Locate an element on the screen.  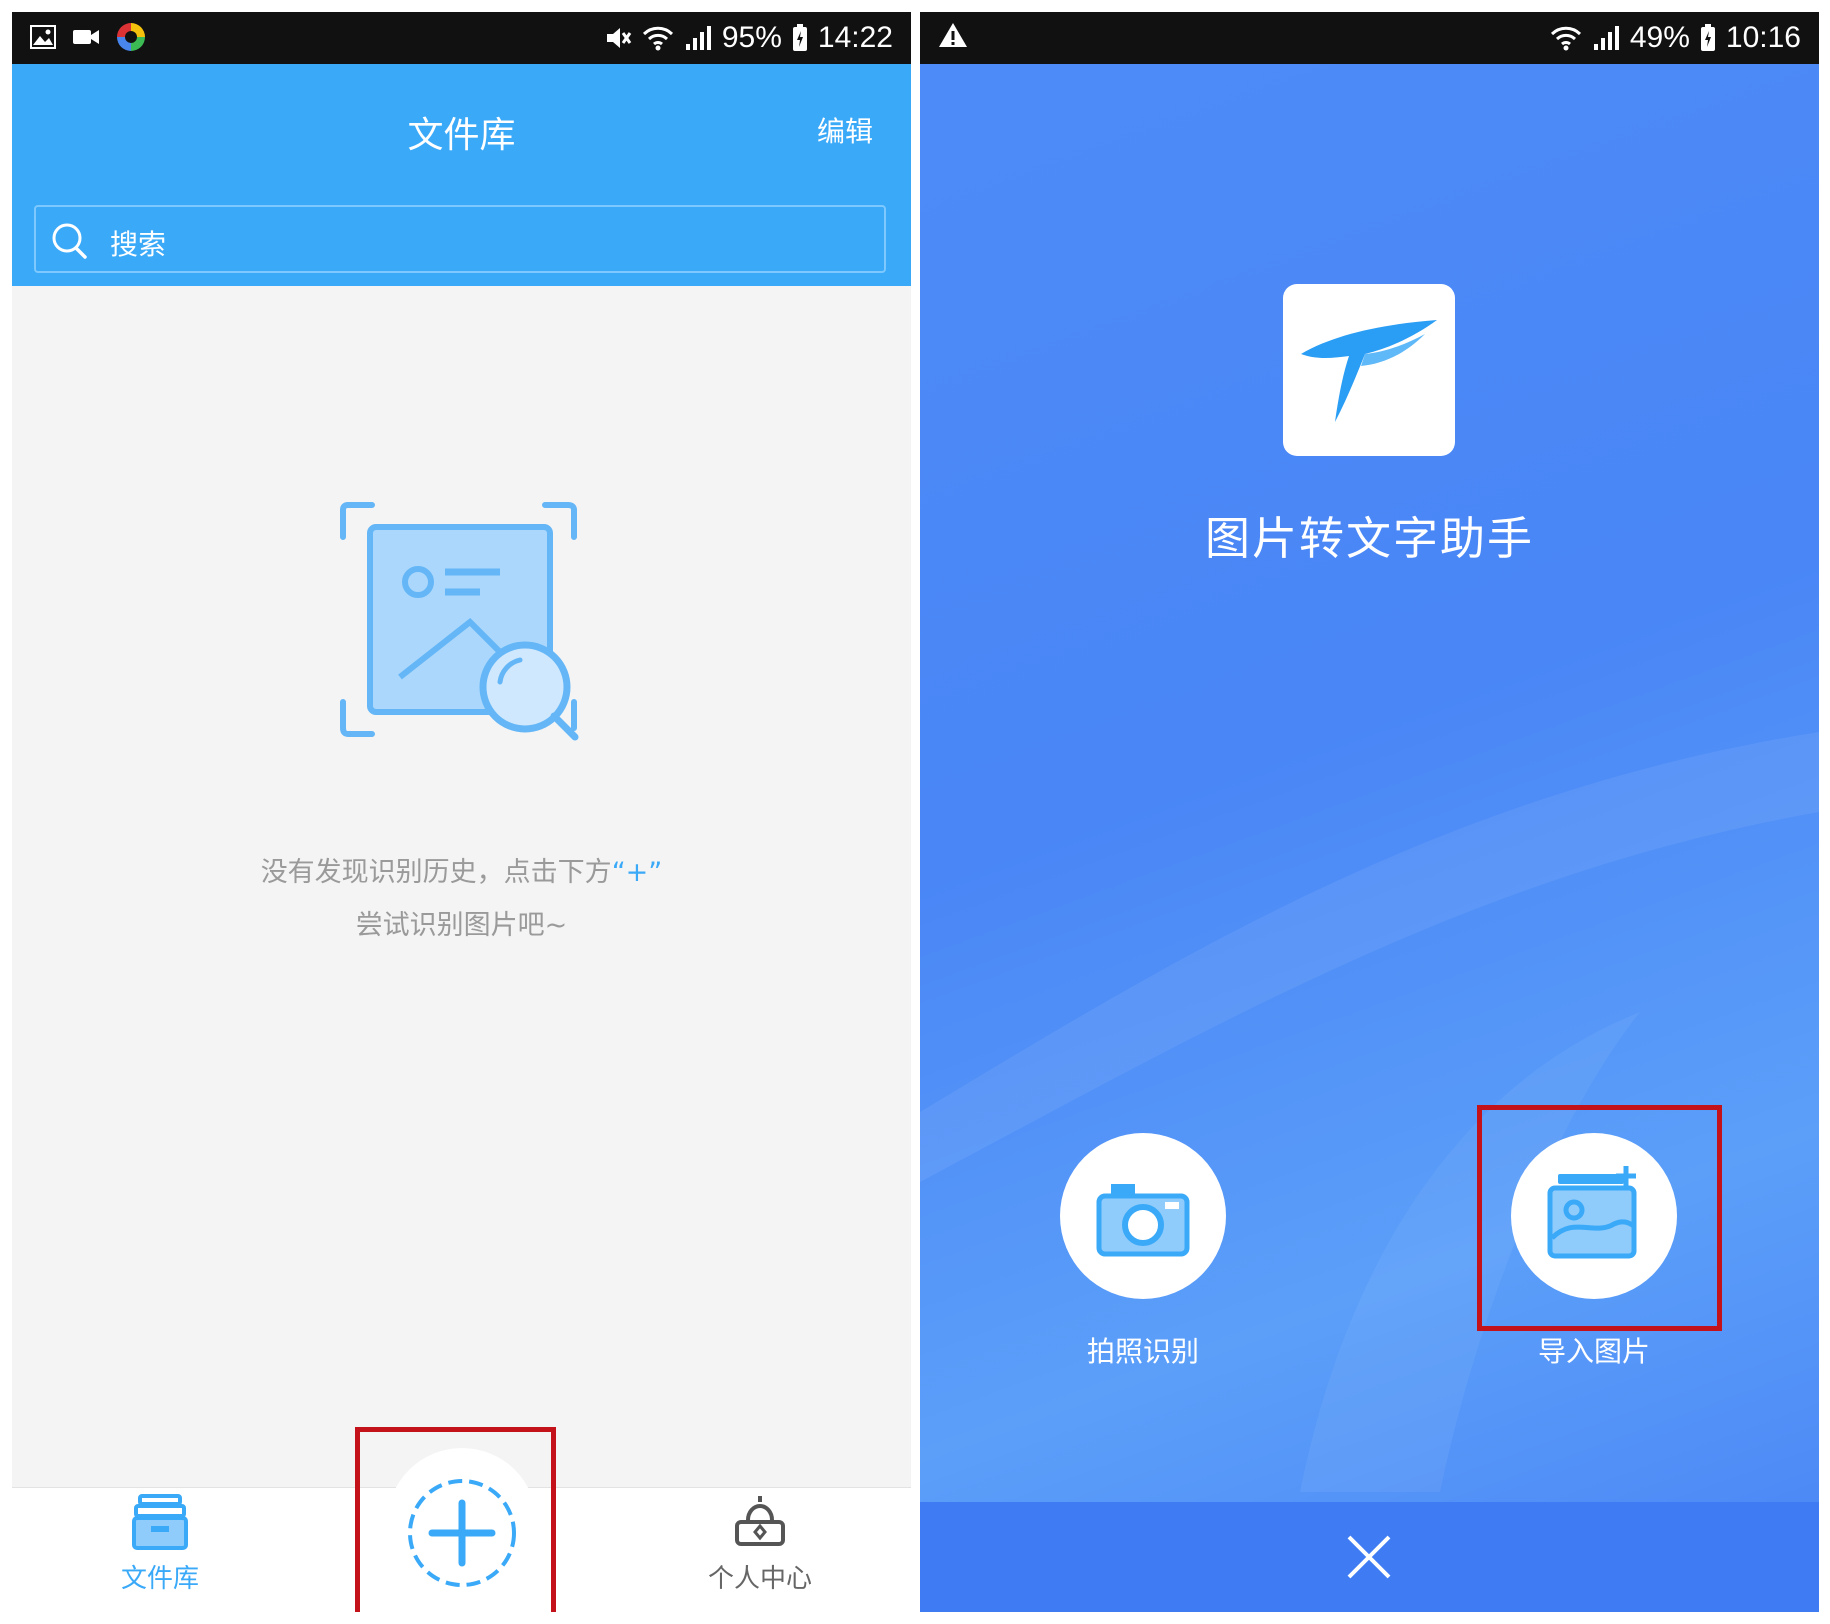
battery-percent: 95% is located at coordinates (751, 37).